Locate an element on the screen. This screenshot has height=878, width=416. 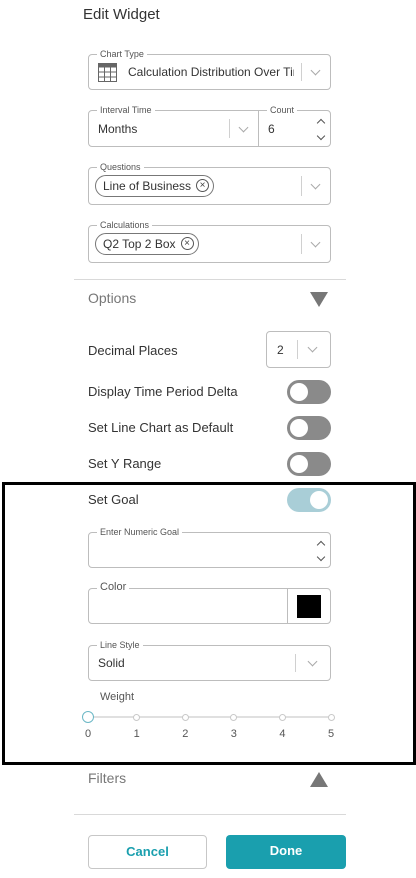
question-chip-label: Line of Business is located at coordinates (147, 186).